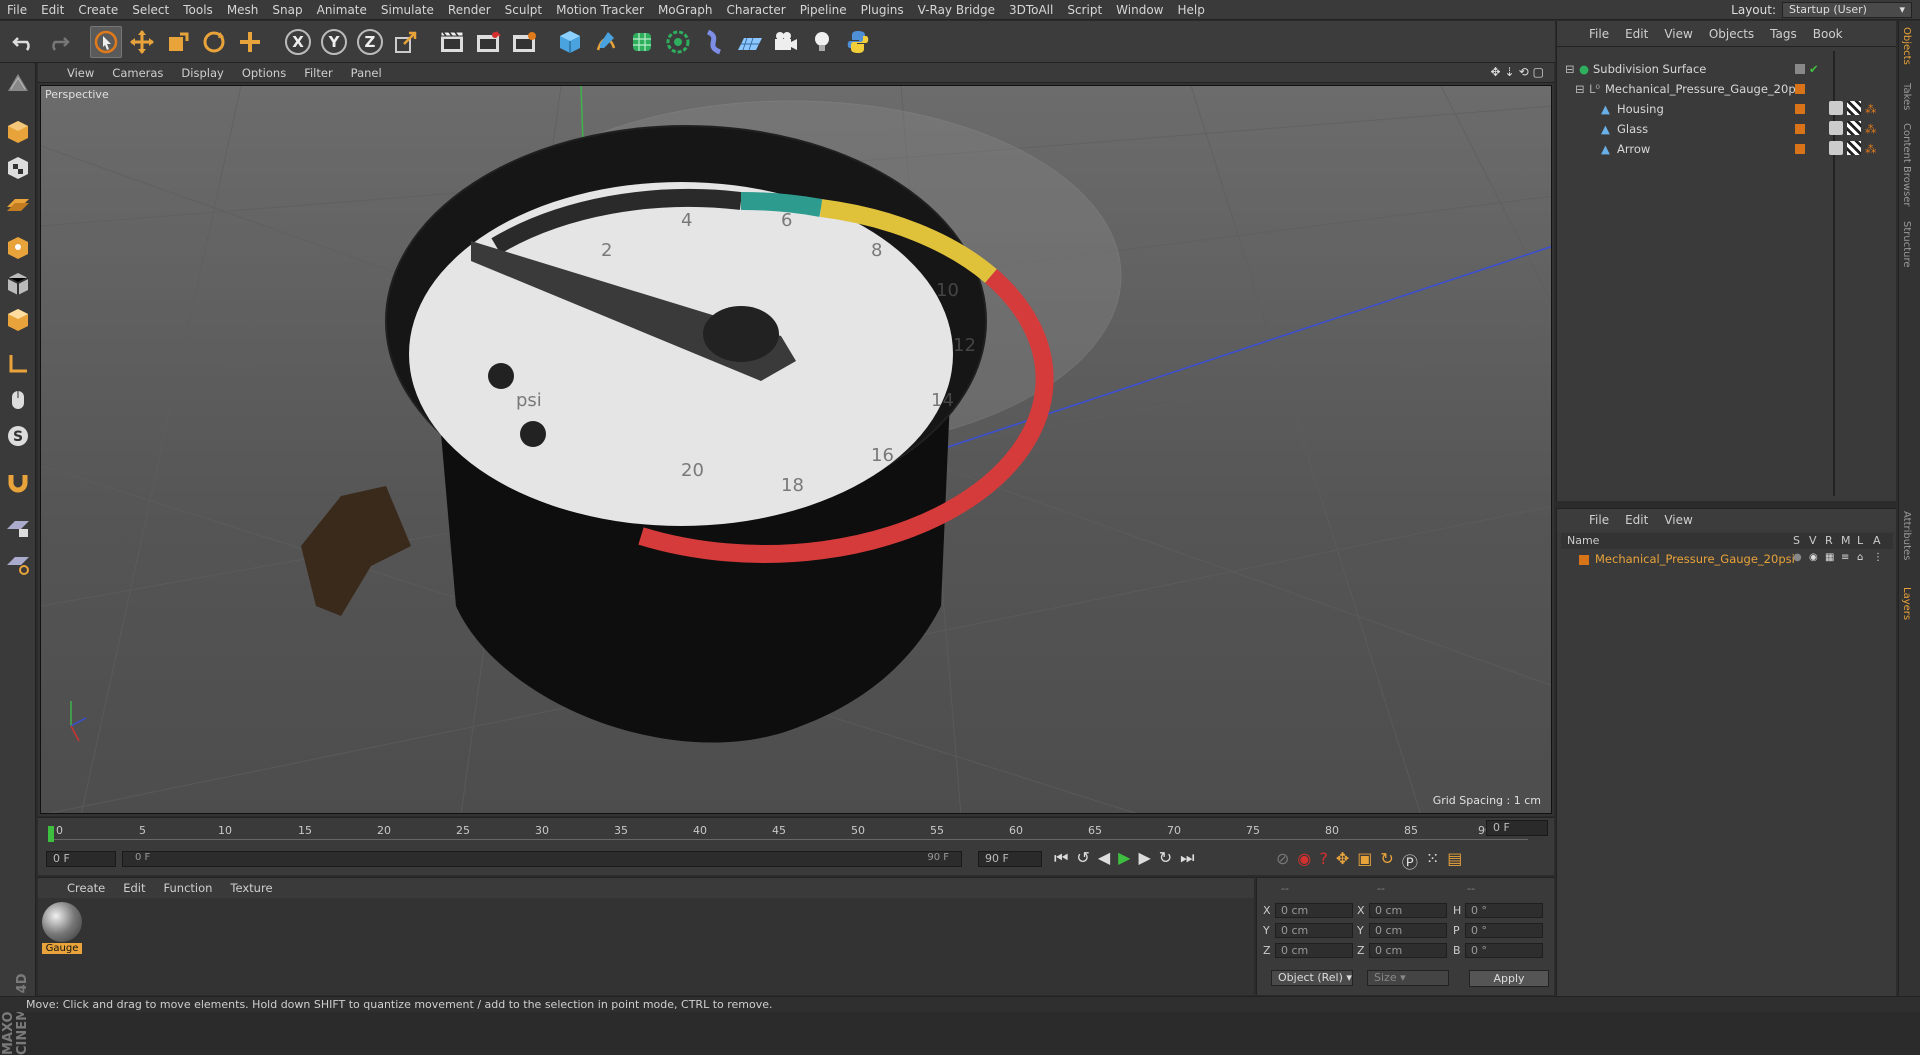 The image size is (1920, 1055). What do you see at coordinates (250, 42) in the screenshot?
I see `move-plus-icon` at bounding box center [250, 42].